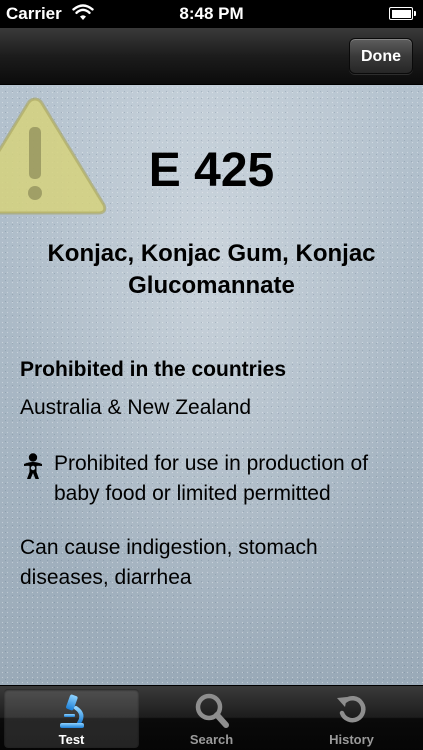 The image size is (423, 750). I want to click on baby-icon, so click(33, 466).